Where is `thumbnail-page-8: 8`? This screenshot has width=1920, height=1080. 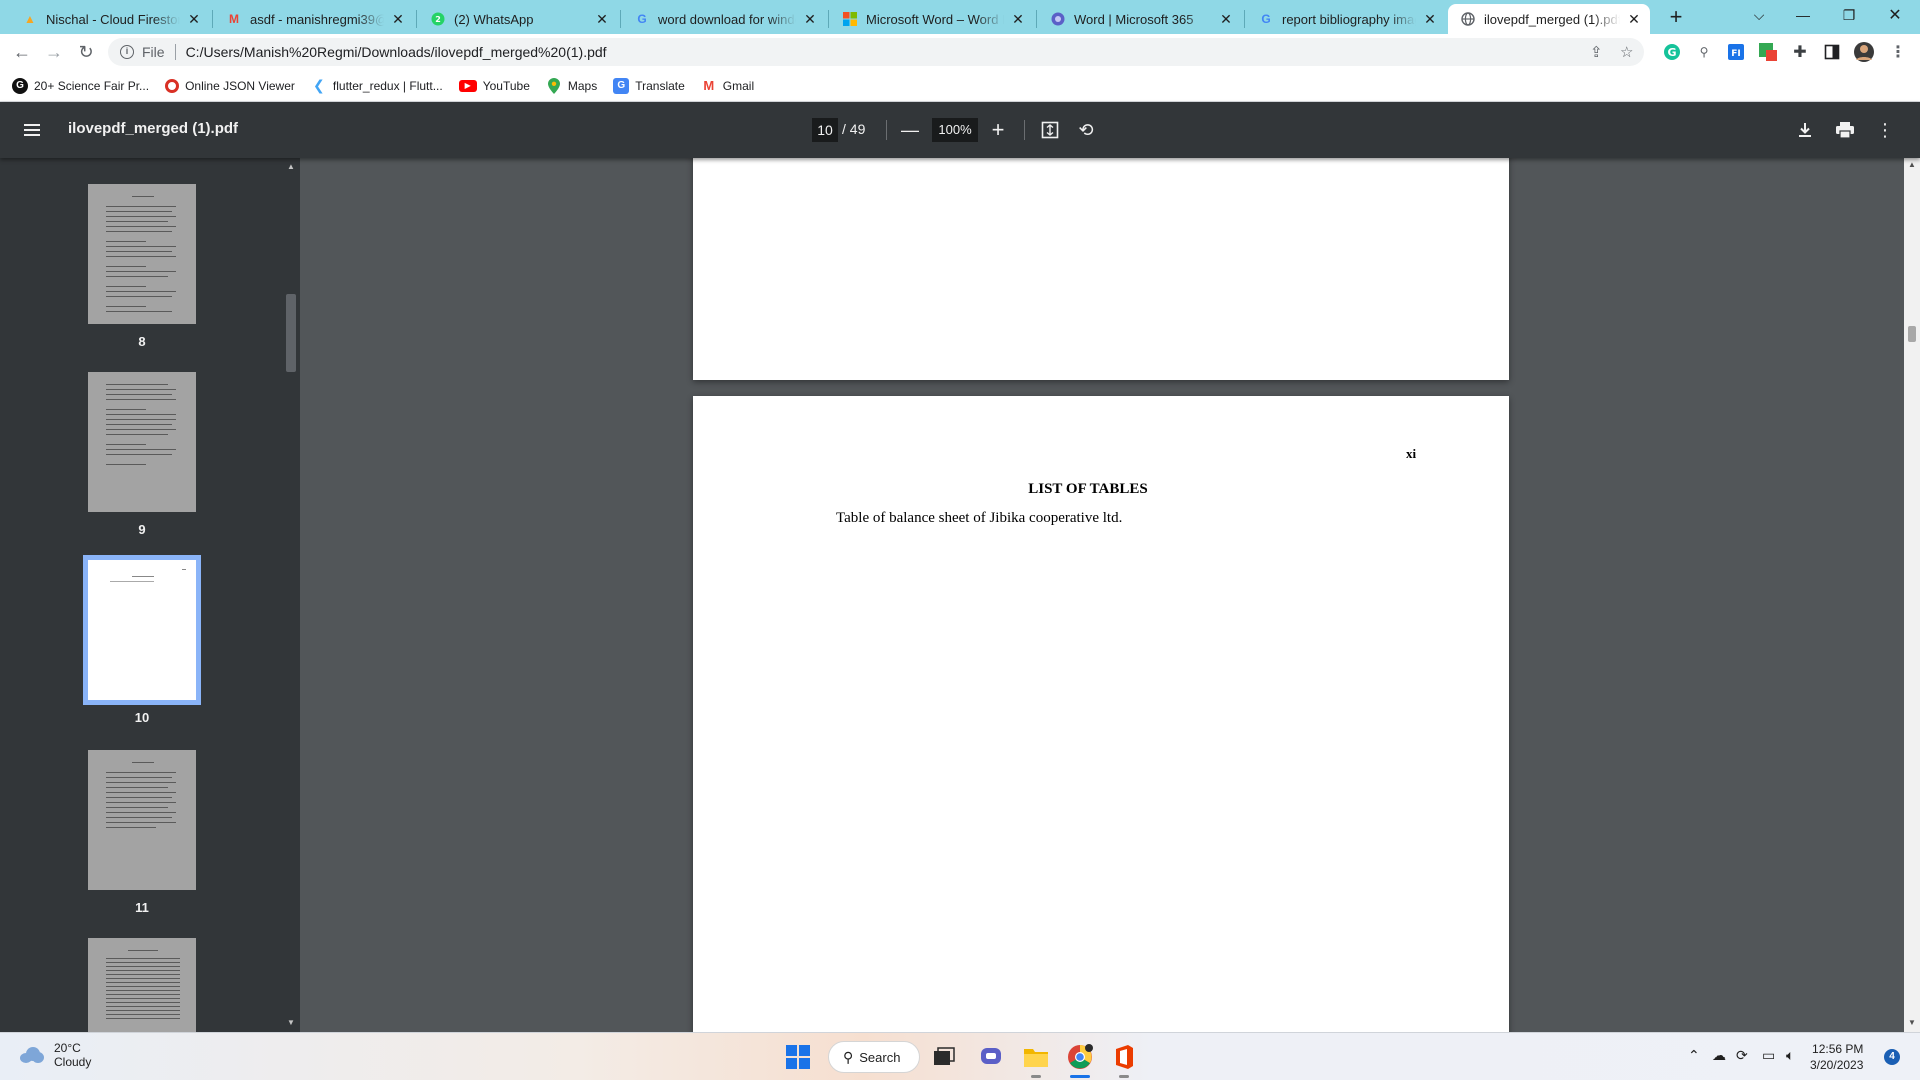
thumbnail-page-8: 8 is located at coordinates (142, 266).